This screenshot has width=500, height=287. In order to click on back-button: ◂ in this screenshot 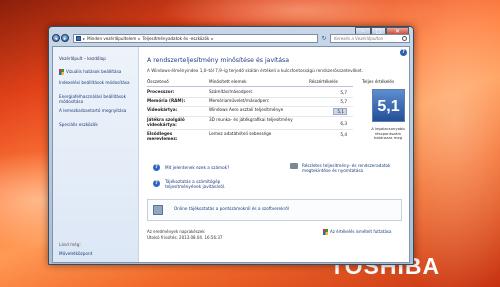, I will do `click(56, 38)`.